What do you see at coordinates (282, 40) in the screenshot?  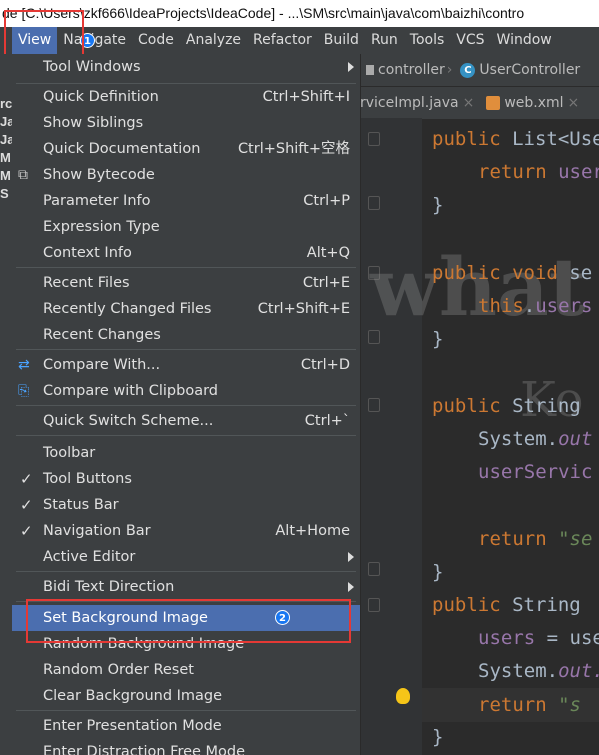 I see `menu-refactor: Refactor` at bounding box center [282, 40].